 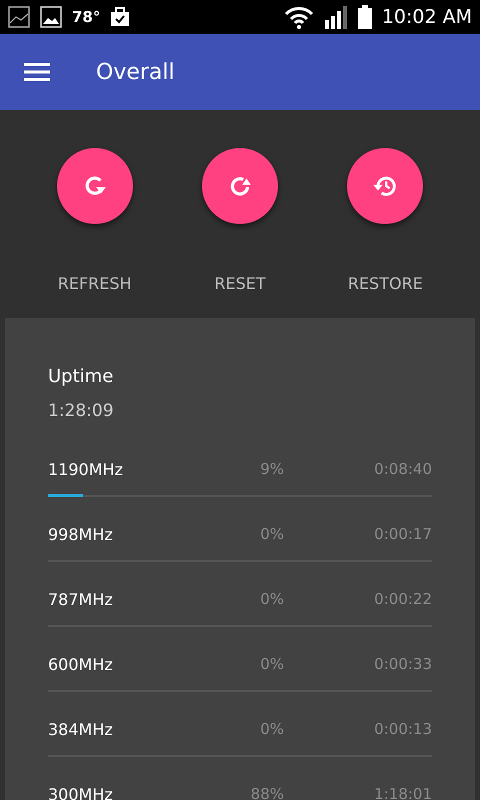 I want to click on percent-value: 88%, so click(x=267, y=792).